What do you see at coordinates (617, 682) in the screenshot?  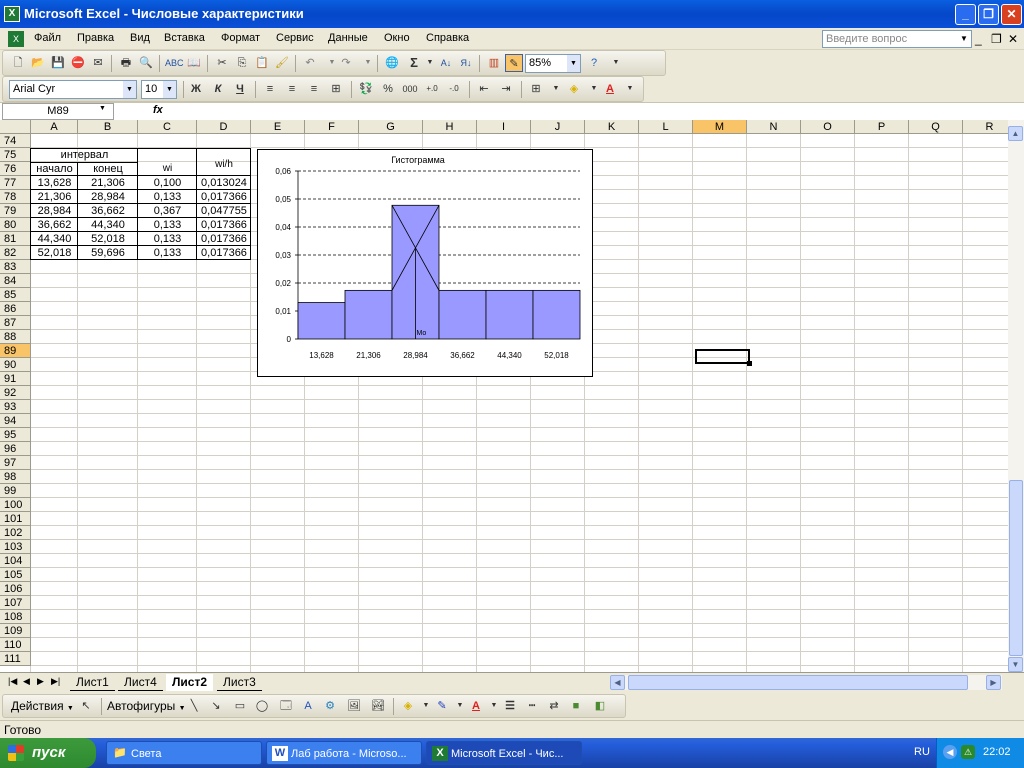 I see `scroll-left-icon: ◀` at bounding box center [617, 682].